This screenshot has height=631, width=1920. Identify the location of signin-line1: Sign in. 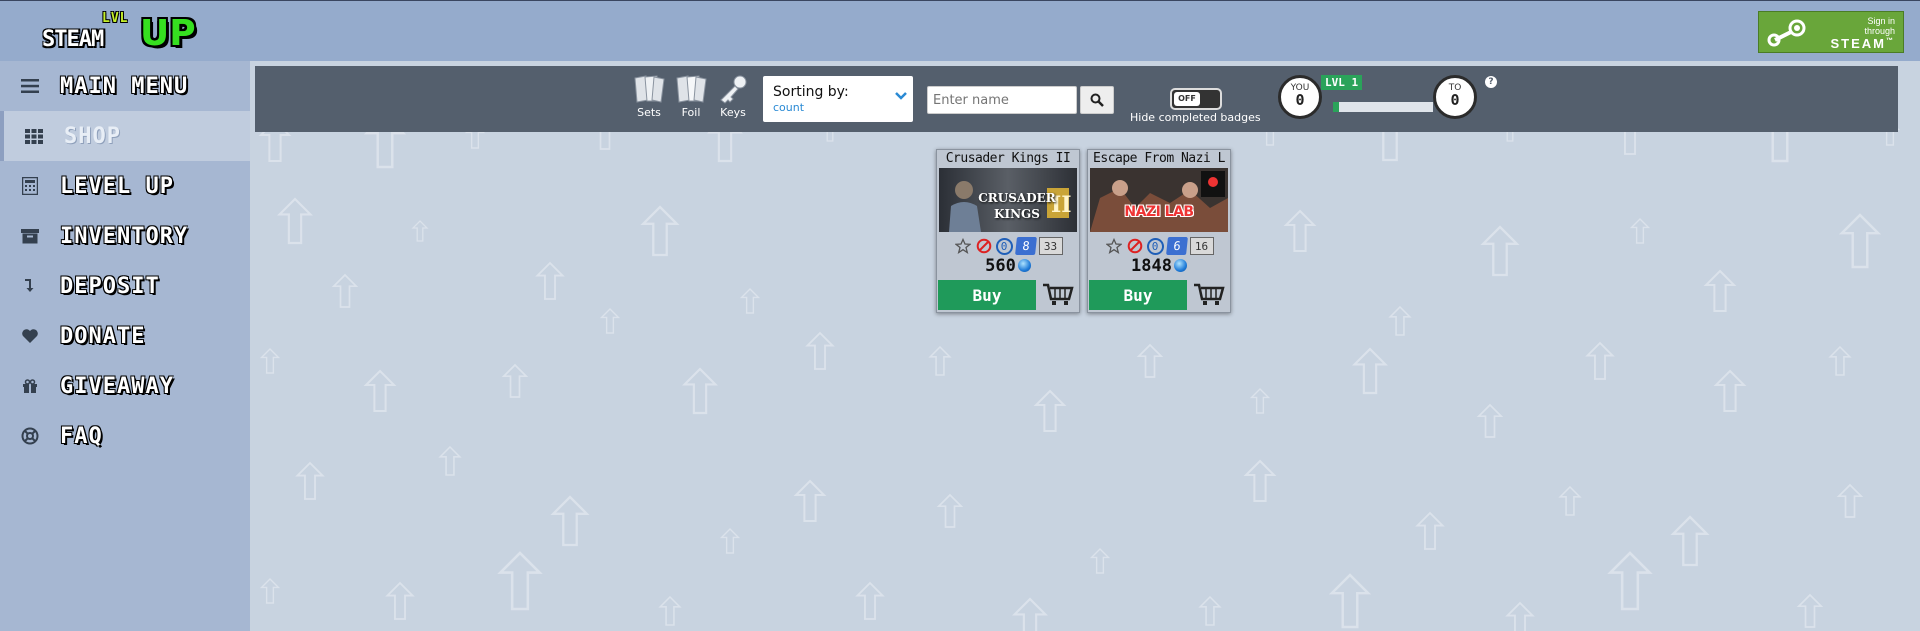
(1881, 21).